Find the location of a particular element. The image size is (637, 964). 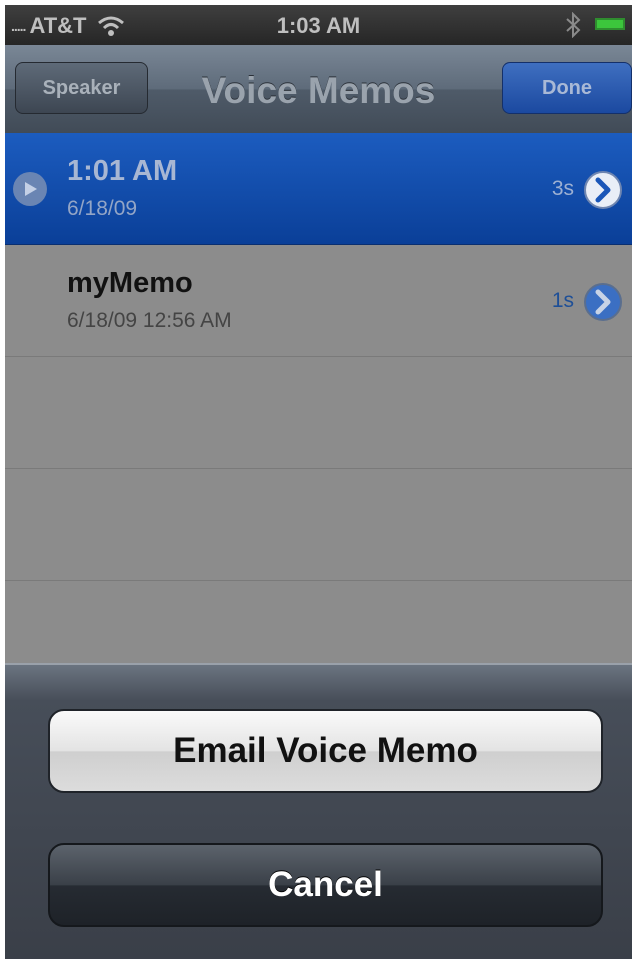

memo-row-selected: 1:01 AM 6/18/09 3s is located at coordinates (318, 189).